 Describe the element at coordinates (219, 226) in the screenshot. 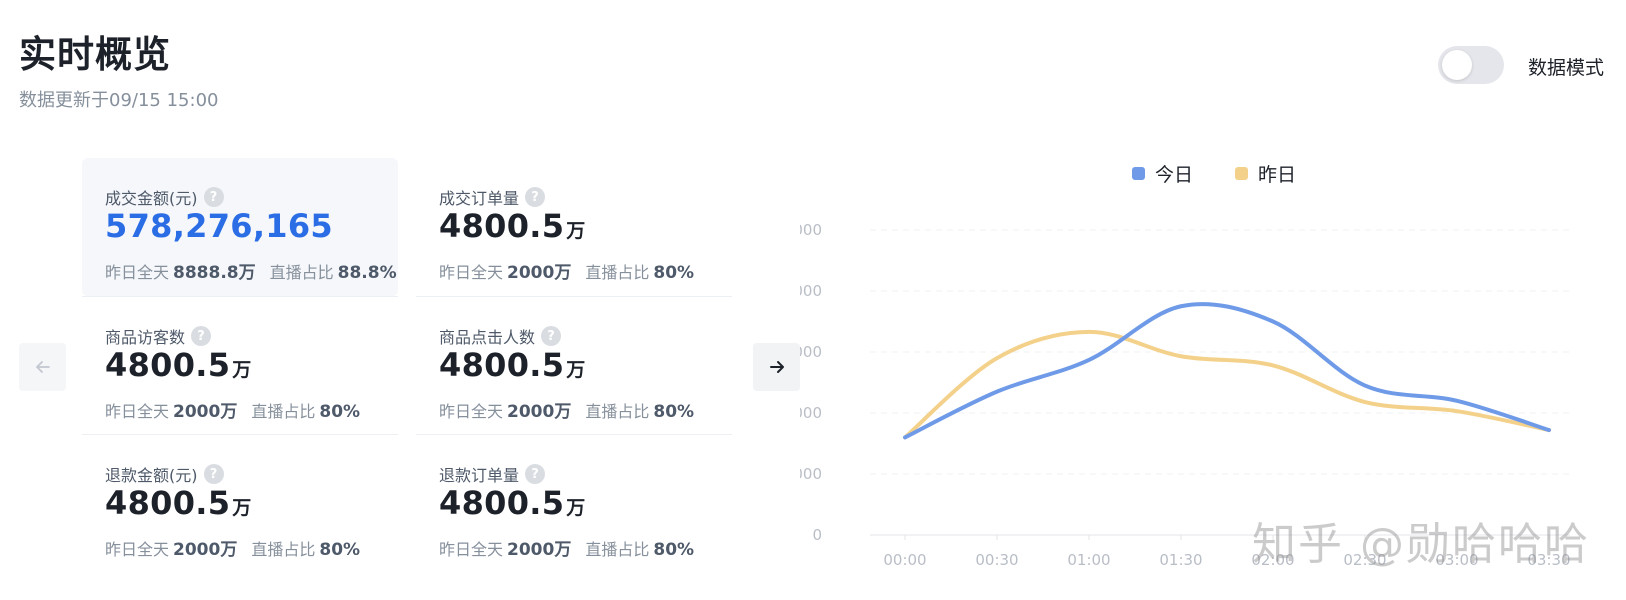

I see `metric-value: 578,276,165` at that location.